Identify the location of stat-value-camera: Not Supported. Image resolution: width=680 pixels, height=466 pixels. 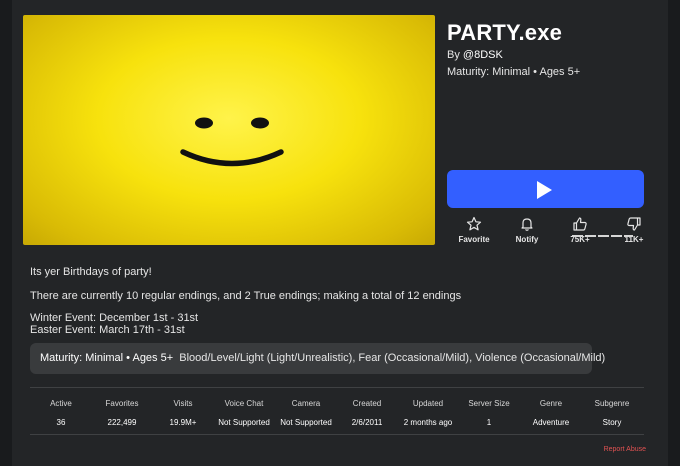
(306, 422).